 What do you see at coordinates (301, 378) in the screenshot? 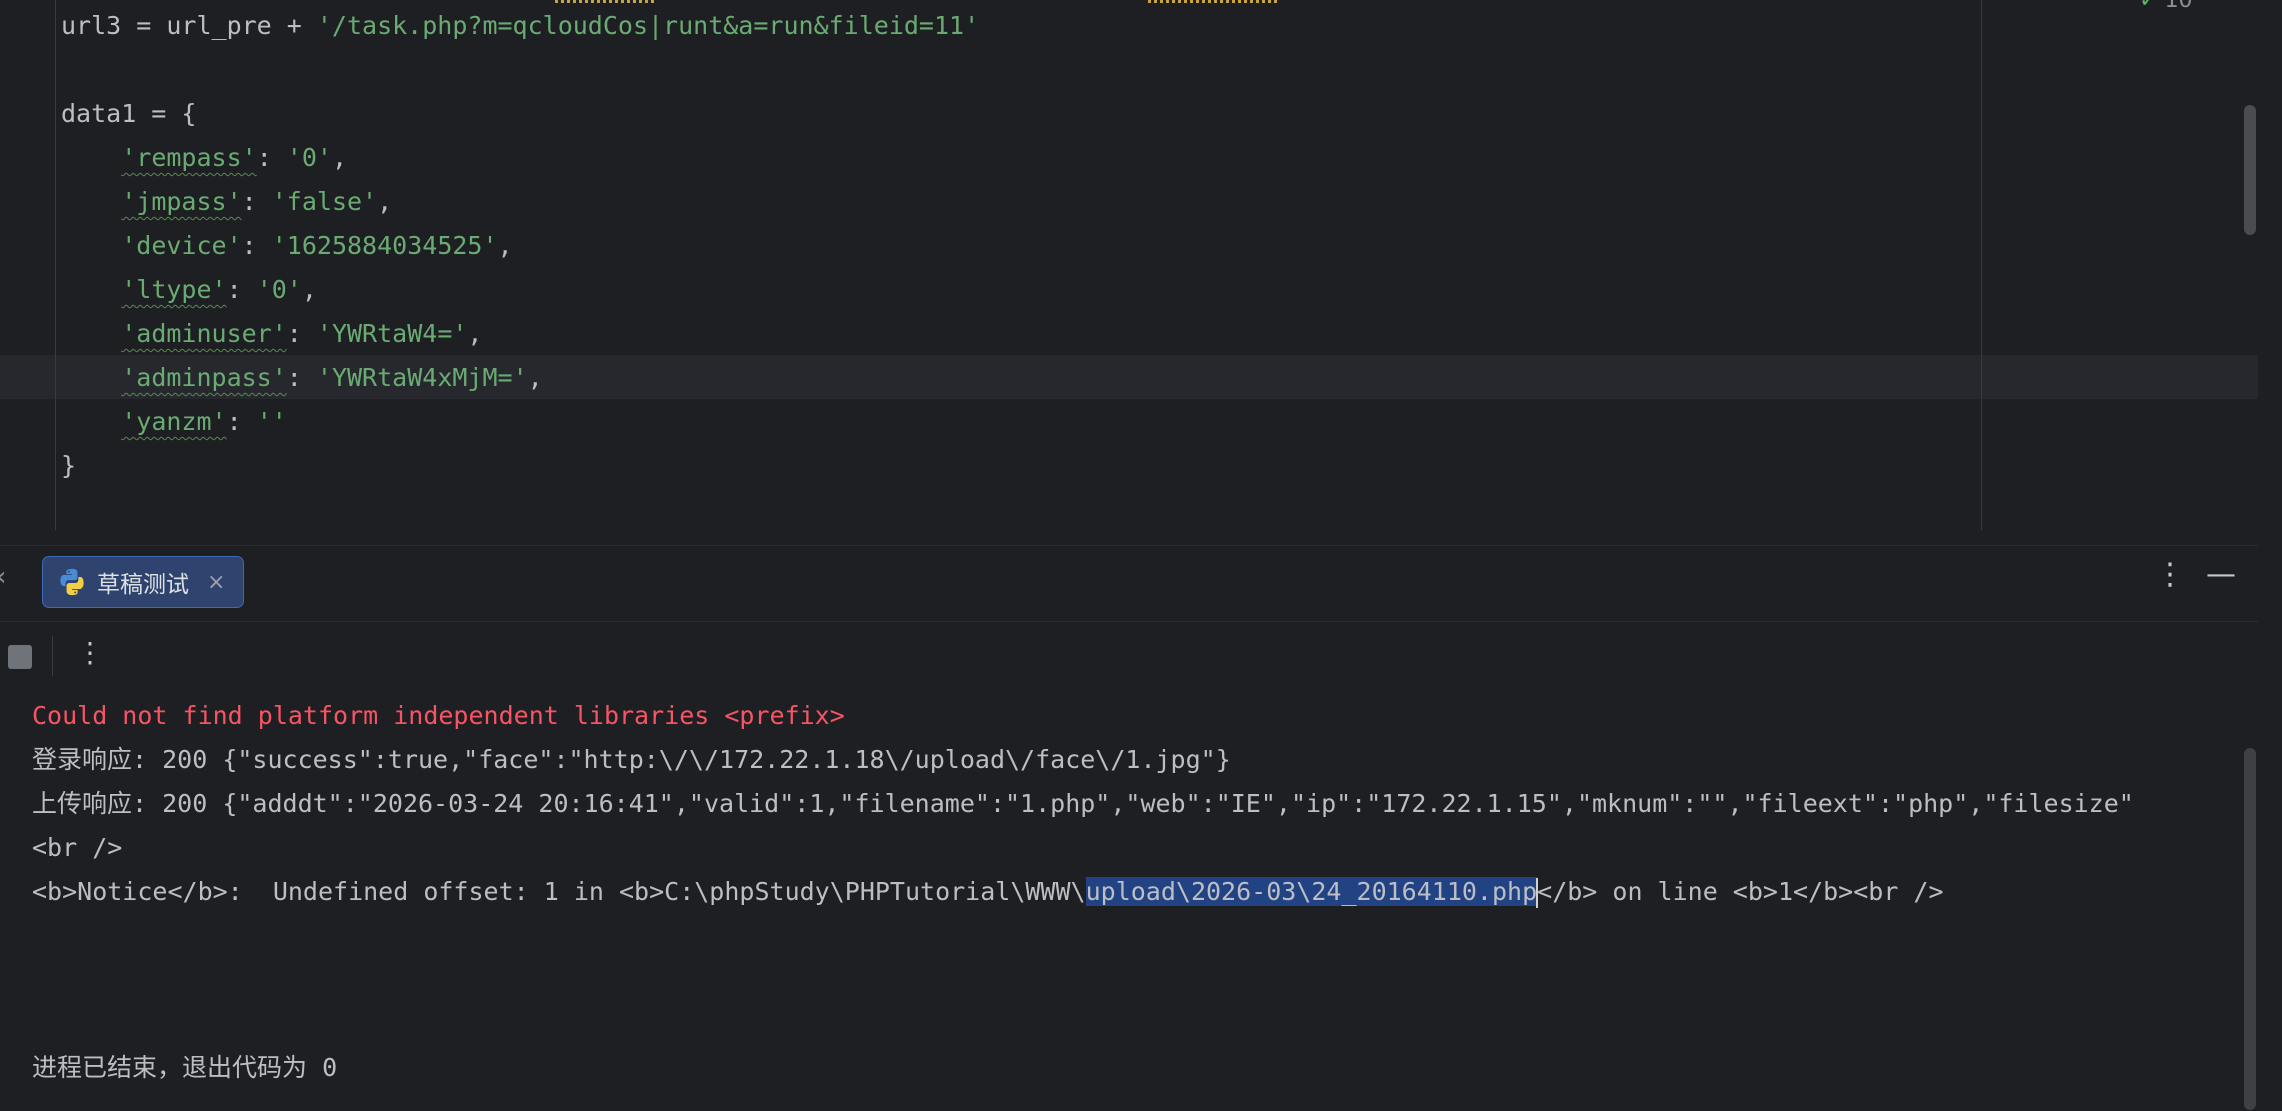
I see `code-line: 'adminpass': 'YWRtaW4xMjM=',` at bounding box center [301, 378].